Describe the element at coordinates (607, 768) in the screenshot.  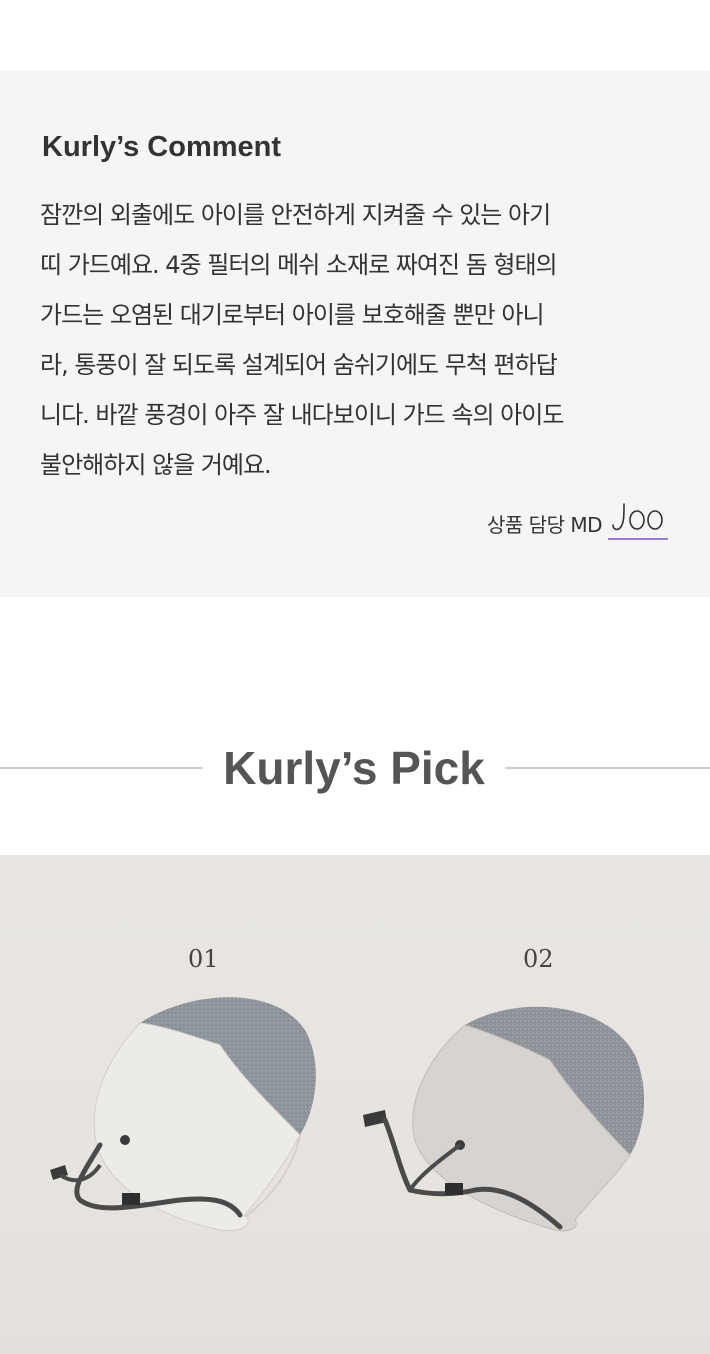
I see `divider-right` at that location.